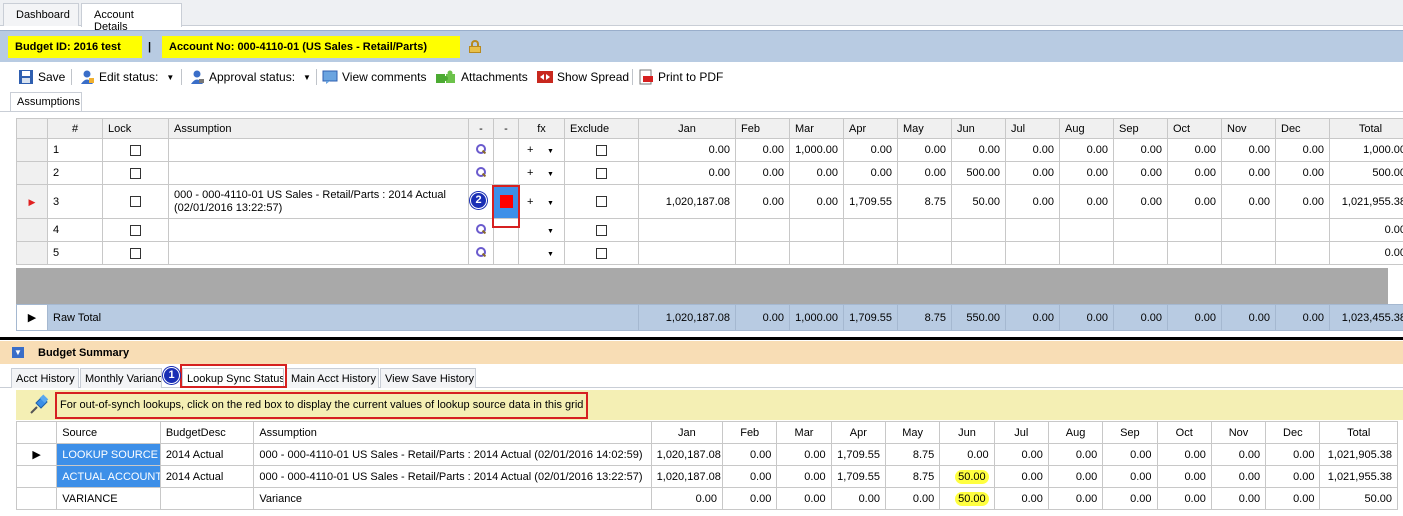 This screenshot has height=516, width=1403. Describe the element at coordinates (924, 128) in the screenshot. I see `col-header: May` at that location.